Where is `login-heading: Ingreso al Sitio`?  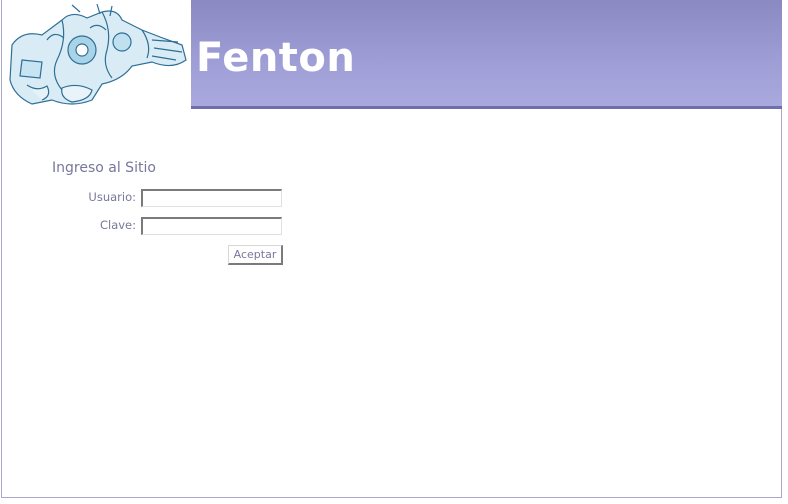
login-heading: Ingreso al Sitio is located at coordinates (104, 168).